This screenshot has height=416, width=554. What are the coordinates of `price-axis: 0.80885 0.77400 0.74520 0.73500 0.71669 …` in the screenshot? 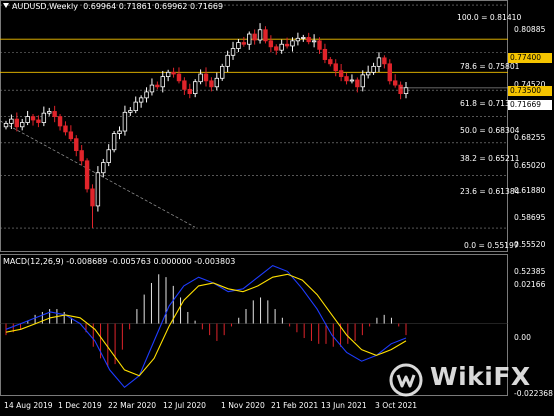 It's located at (531, 200).